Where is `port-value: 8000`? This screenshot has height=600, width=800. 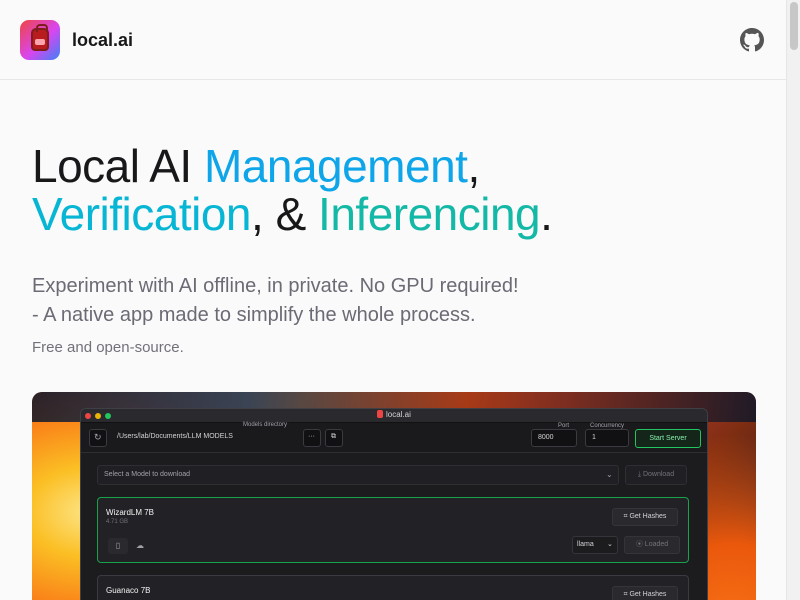
port-value: 8000 is located at coordinates (546, 437).